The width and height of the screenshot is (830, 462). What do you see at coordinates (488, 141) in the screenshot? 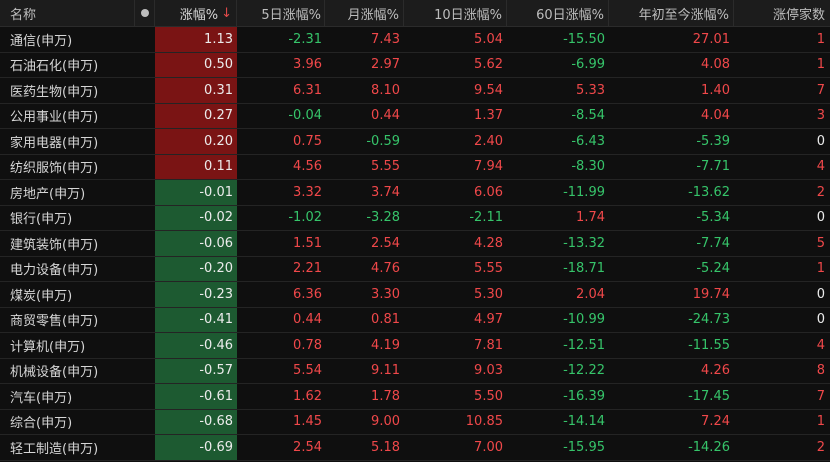
I see `cell-10d-change: 2.40` at bounding box center [488, 141].